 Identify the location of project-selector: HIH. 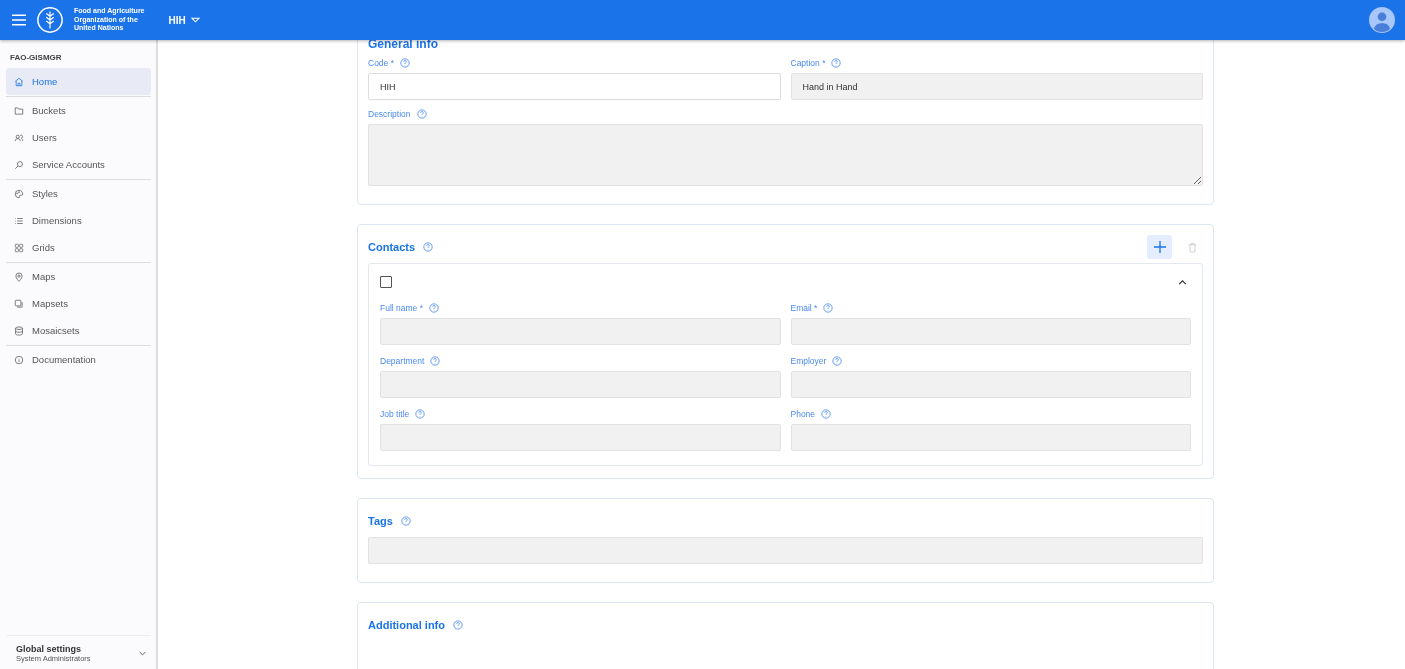
(184, 20).